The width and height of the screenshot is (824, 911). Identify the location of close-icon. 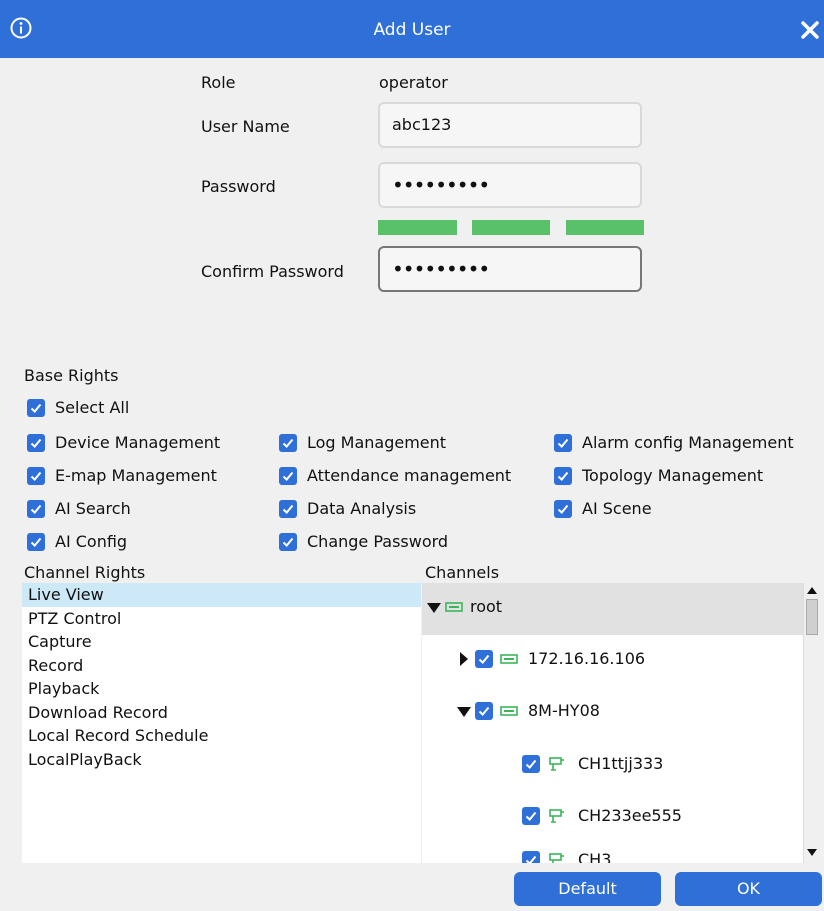
(810, 30).